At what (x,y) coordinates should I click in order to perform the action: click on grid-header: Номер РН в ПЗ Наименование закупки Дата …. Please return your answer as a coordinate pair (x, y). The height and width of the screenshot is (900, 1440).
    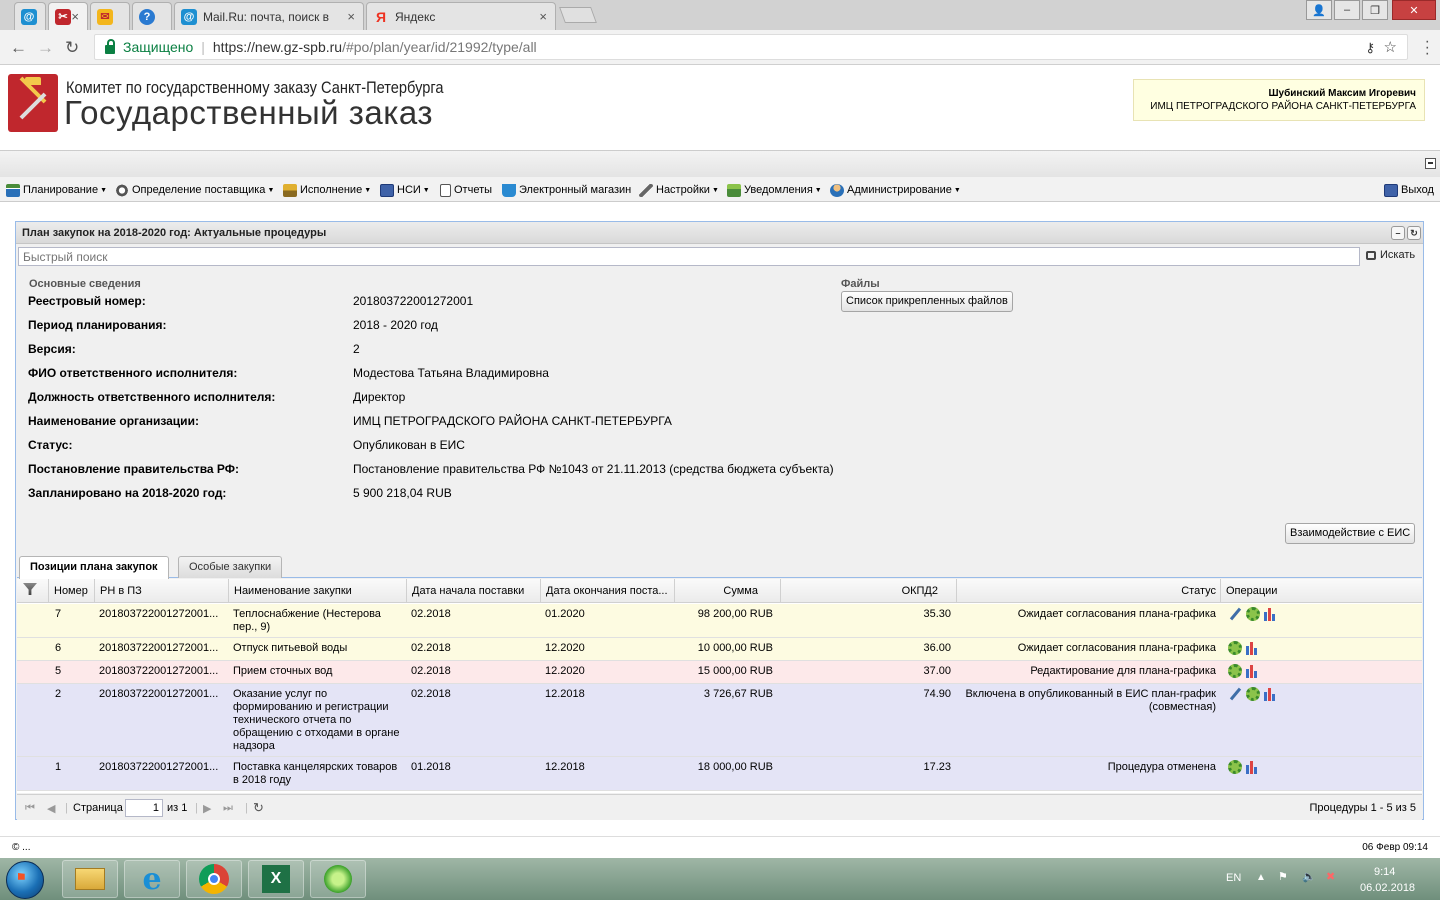
    Looking at the image, I should click on (719, 591).